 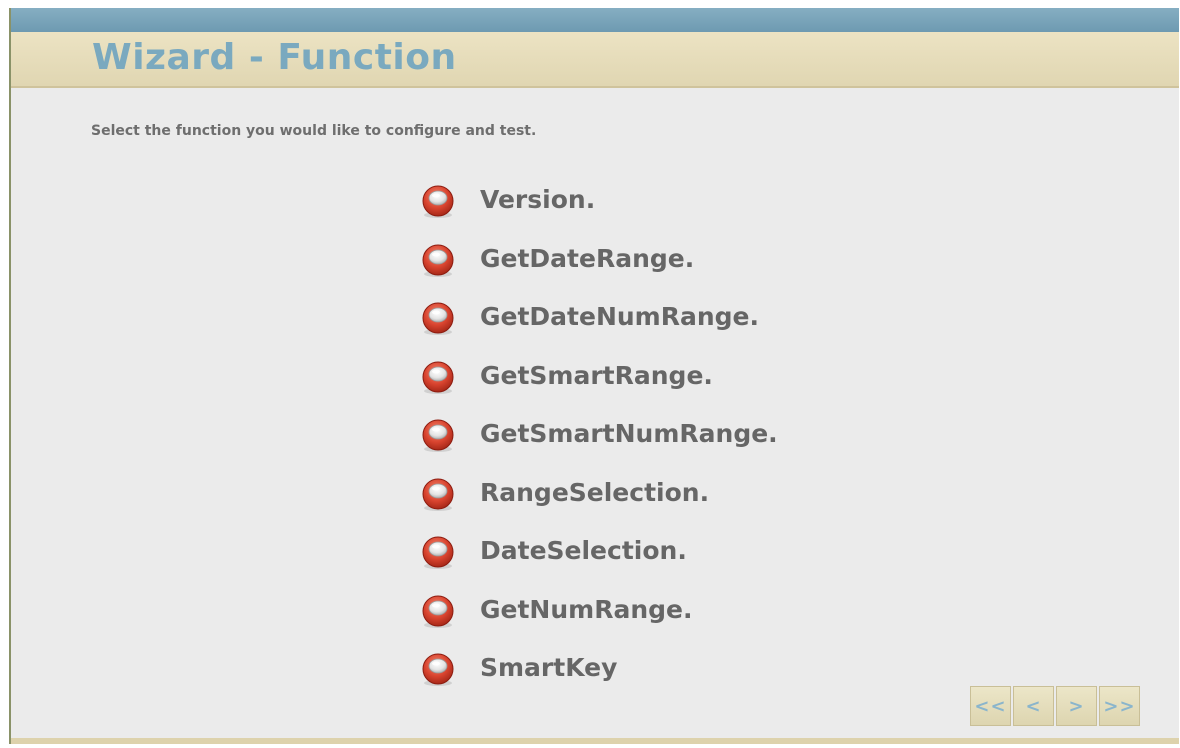 I want to click on function-option-smartkey: SmartKey, so click(x=599, y=677).